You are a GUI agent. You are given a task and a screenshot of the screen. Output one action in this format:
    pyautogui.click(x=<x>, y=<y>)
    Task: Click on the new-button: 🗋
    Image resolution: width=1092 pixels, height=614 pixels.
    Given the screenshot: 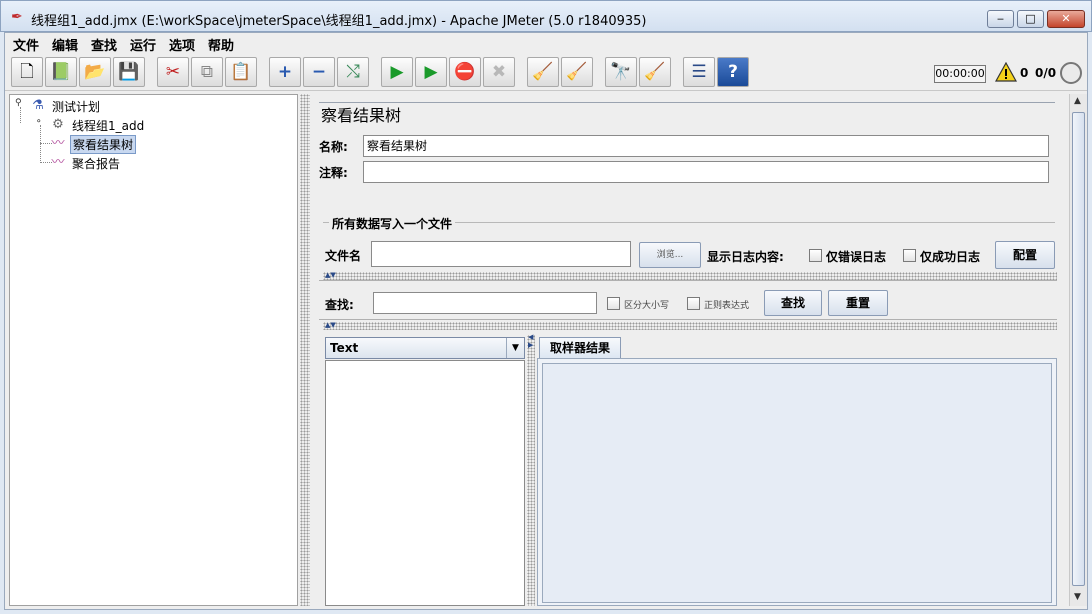 What is the action you would take?
    pyautogui.click(x=27, y=72)
    